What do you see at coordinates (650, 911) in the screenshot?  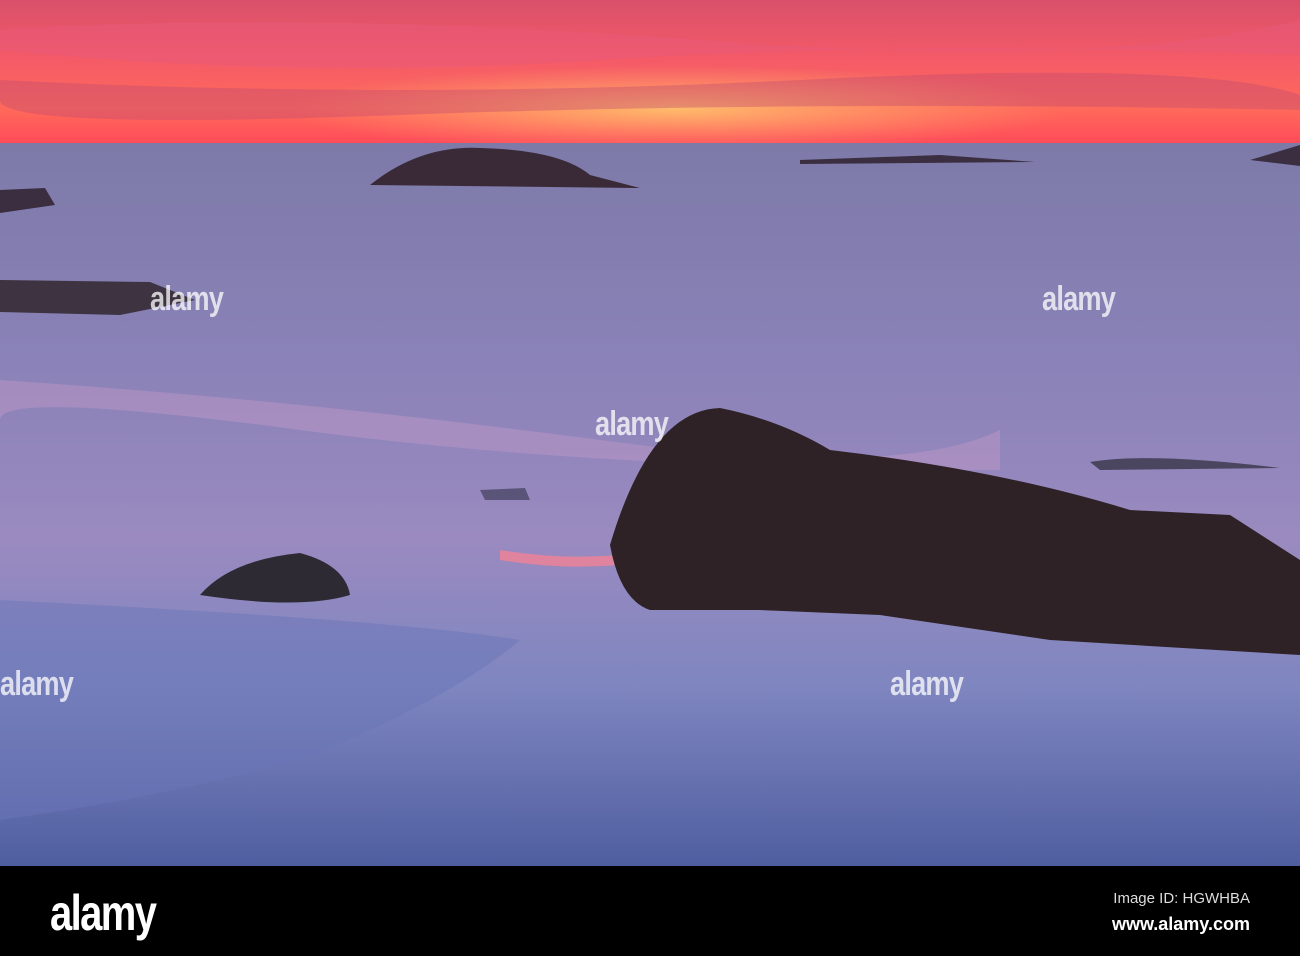 I see `footer-bar: alamy Image ID: HGWHBA www.alamy.com` at bounding box center [650, 911].